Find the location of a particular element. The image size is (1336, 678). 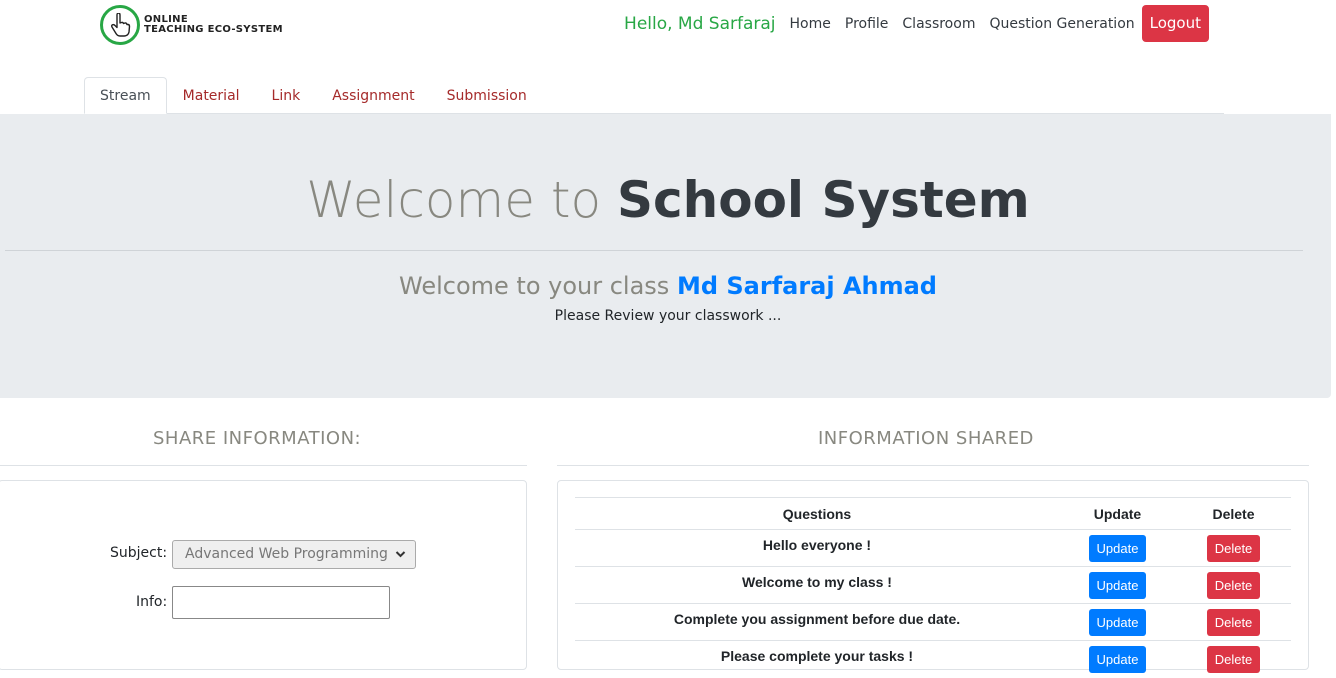

welcome-title-light: Welcome to is located at coordinates (454, 200).